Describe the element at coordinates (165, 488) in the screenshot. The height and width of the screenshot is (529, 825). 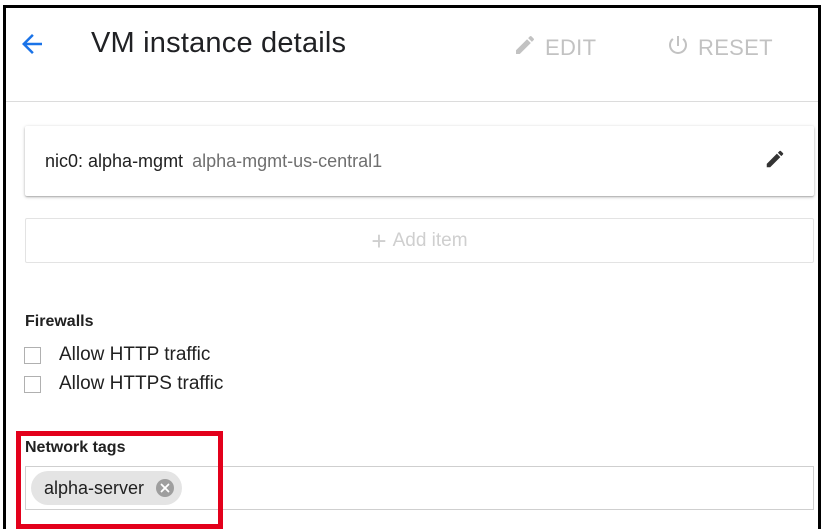
I see `close-circle-icon` at that location.